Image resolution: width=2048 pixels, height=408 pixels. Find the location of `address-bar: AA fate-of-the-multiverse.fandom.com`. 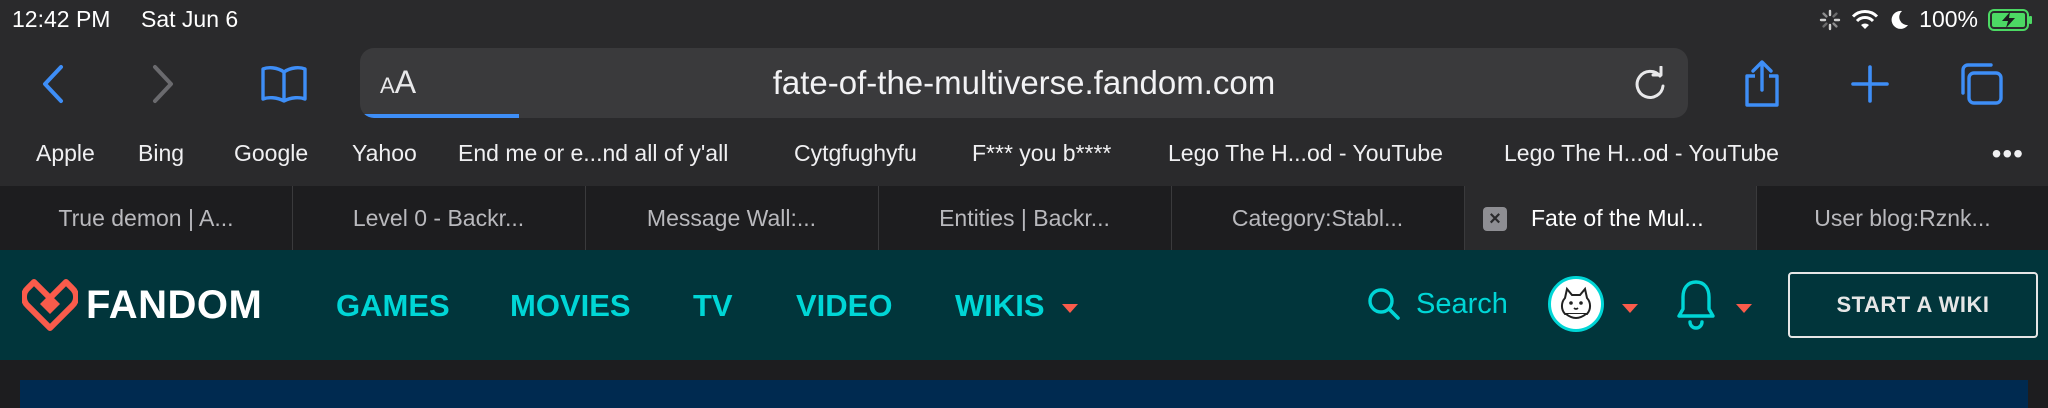

address-bar: AA fate-of-the-multiverse.fandom.com is located at coordinates (1024, 83).